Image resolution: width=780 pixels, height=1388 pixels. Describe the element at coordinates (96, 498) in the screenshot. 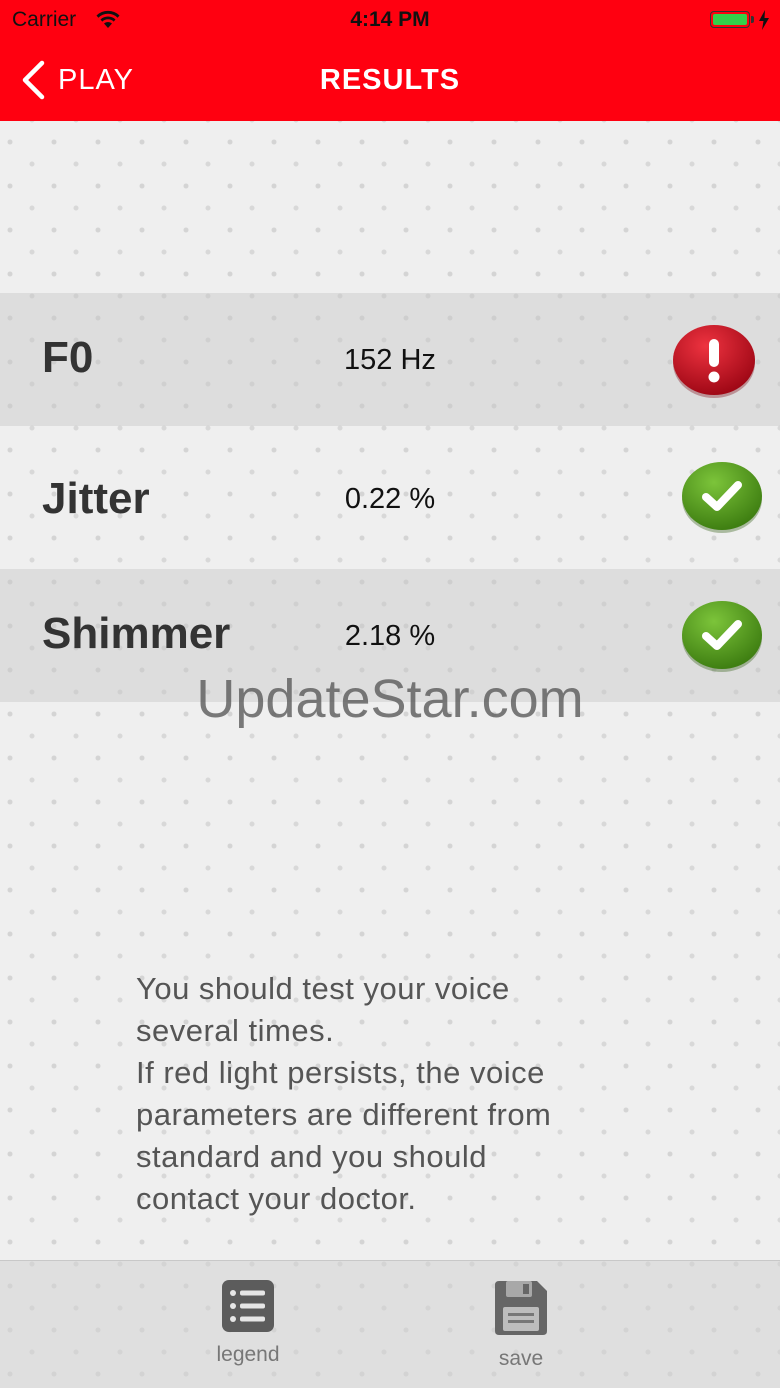

I see `result-label: Jitter` at that location.